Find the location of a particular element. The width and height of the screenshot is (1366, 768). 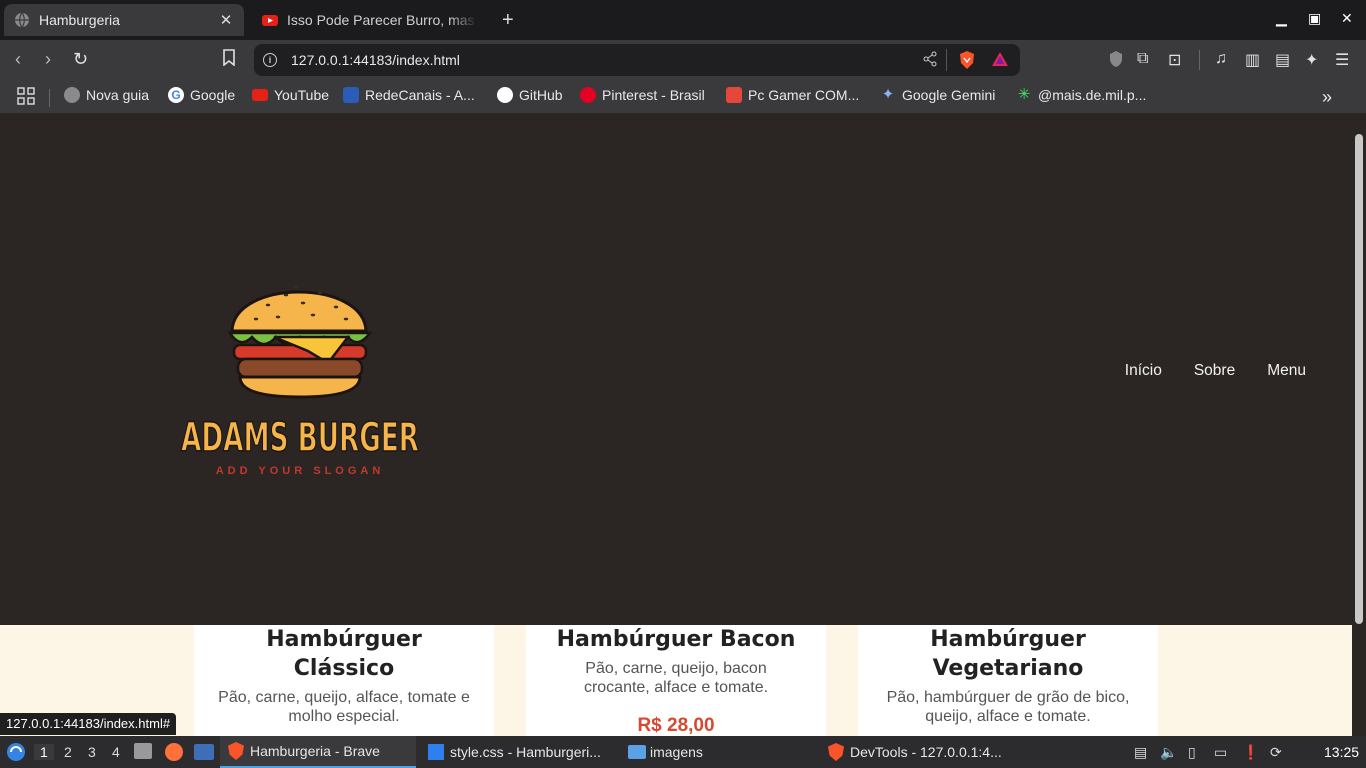

github-icon is located at coordinates (505, 95).